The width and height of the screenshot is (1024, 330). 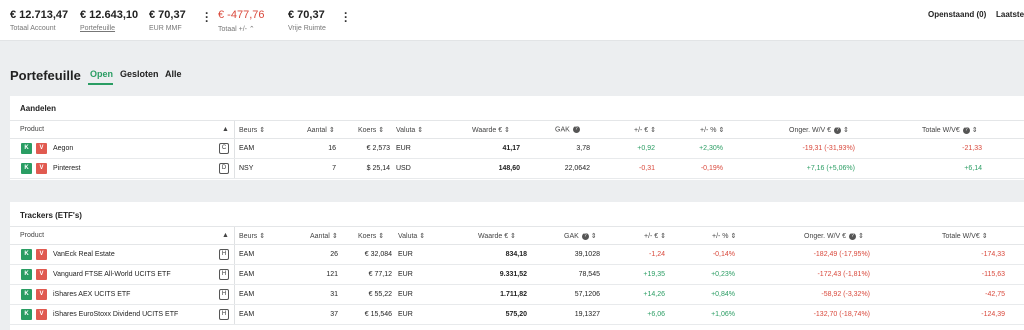 I want to click on cell-totale: -115,63, so click(x=993, y=274).